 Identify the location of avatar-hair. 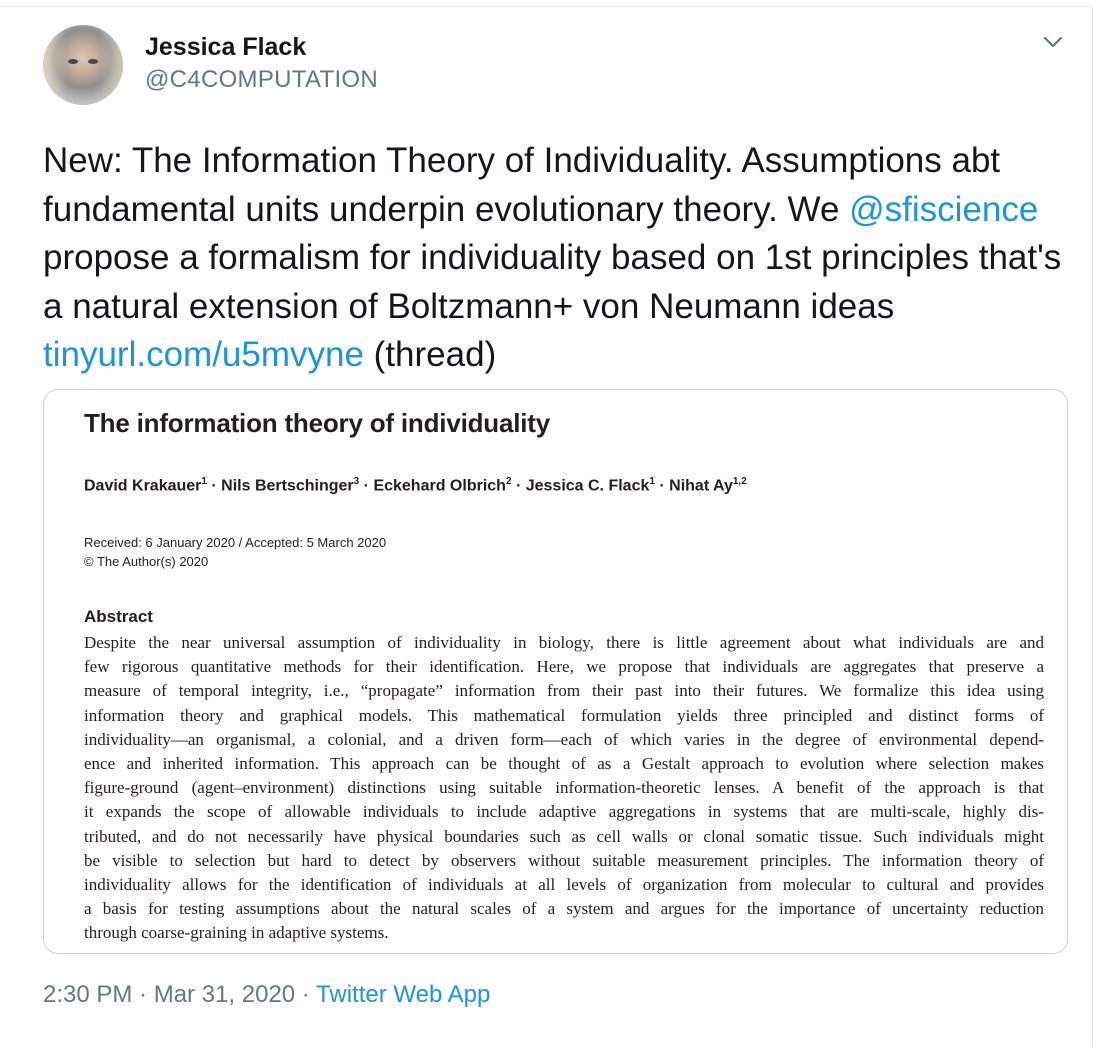
(83, 65).